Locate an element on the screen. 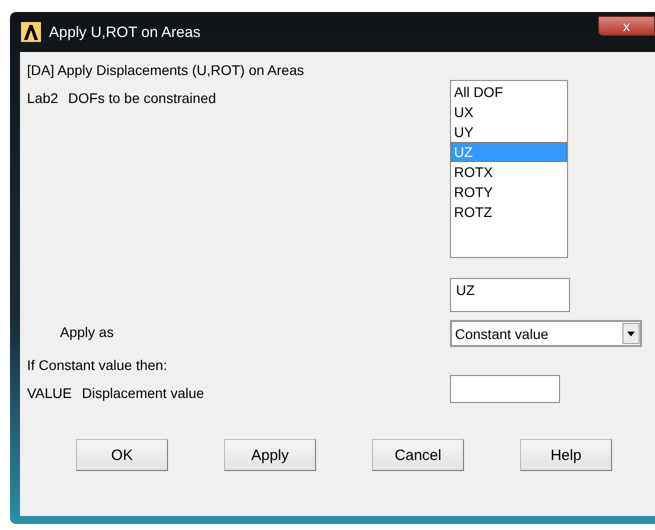  dialog-button: Help is located at coordinates (566, 455).